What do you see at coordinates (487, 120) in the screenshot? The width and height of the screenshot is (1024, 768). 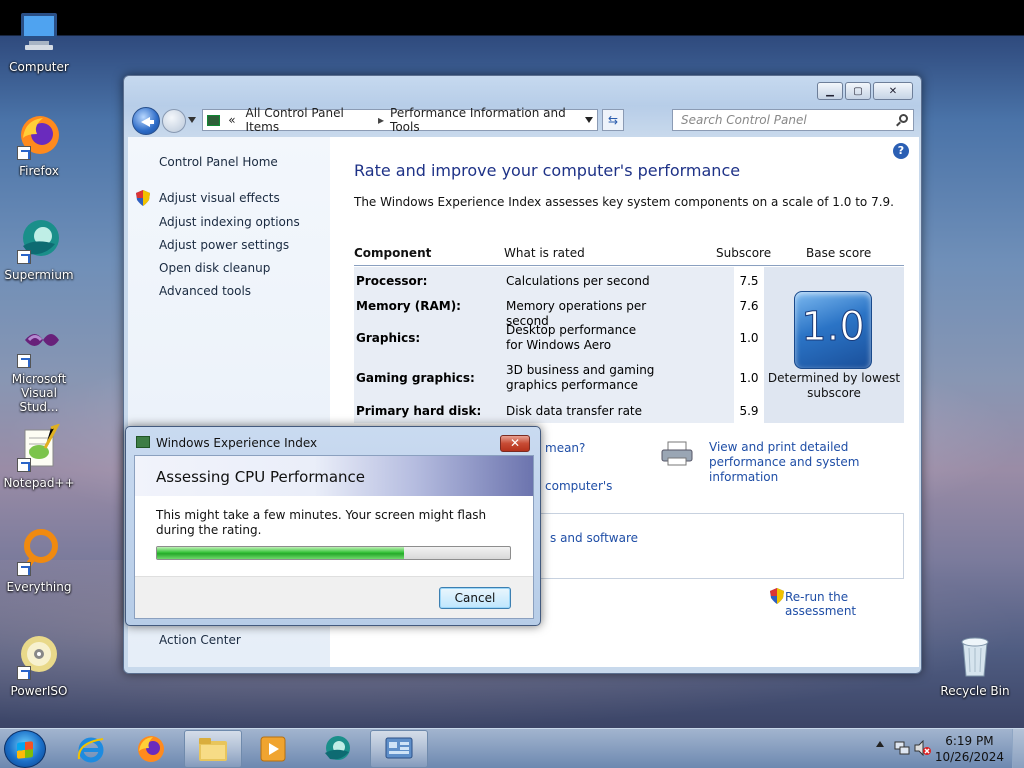 I see `breadcrumb-performance: Performance Information and Tools` at bounding box center [487, 120].